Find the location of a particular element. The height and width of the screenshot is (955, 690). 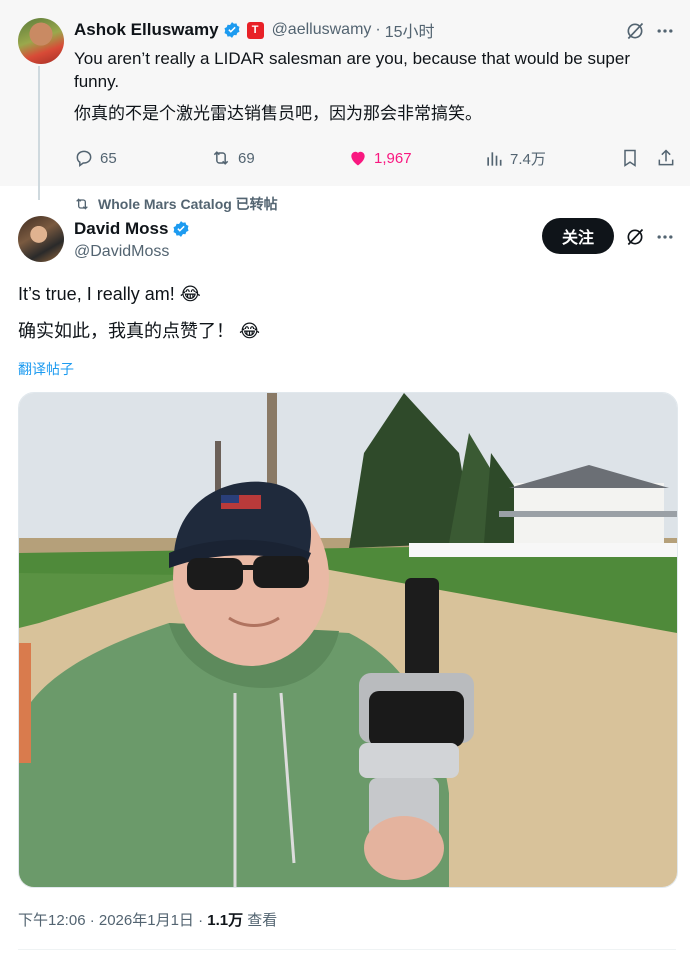

divider is located at coordinates (347, 949).